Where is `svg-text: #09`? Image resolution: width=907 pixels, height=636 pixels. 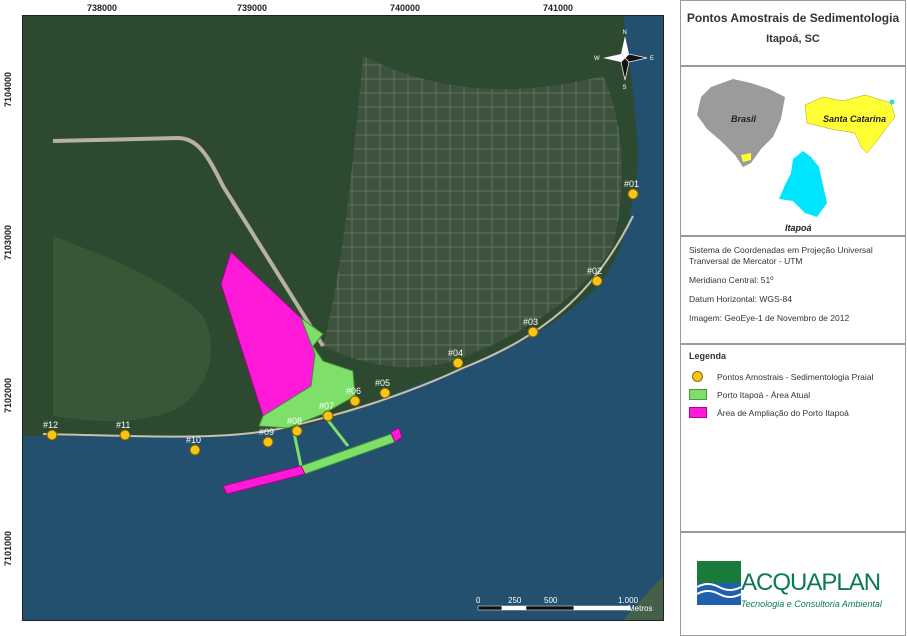
svg-text: #09 is located at coordinates (266, 432).